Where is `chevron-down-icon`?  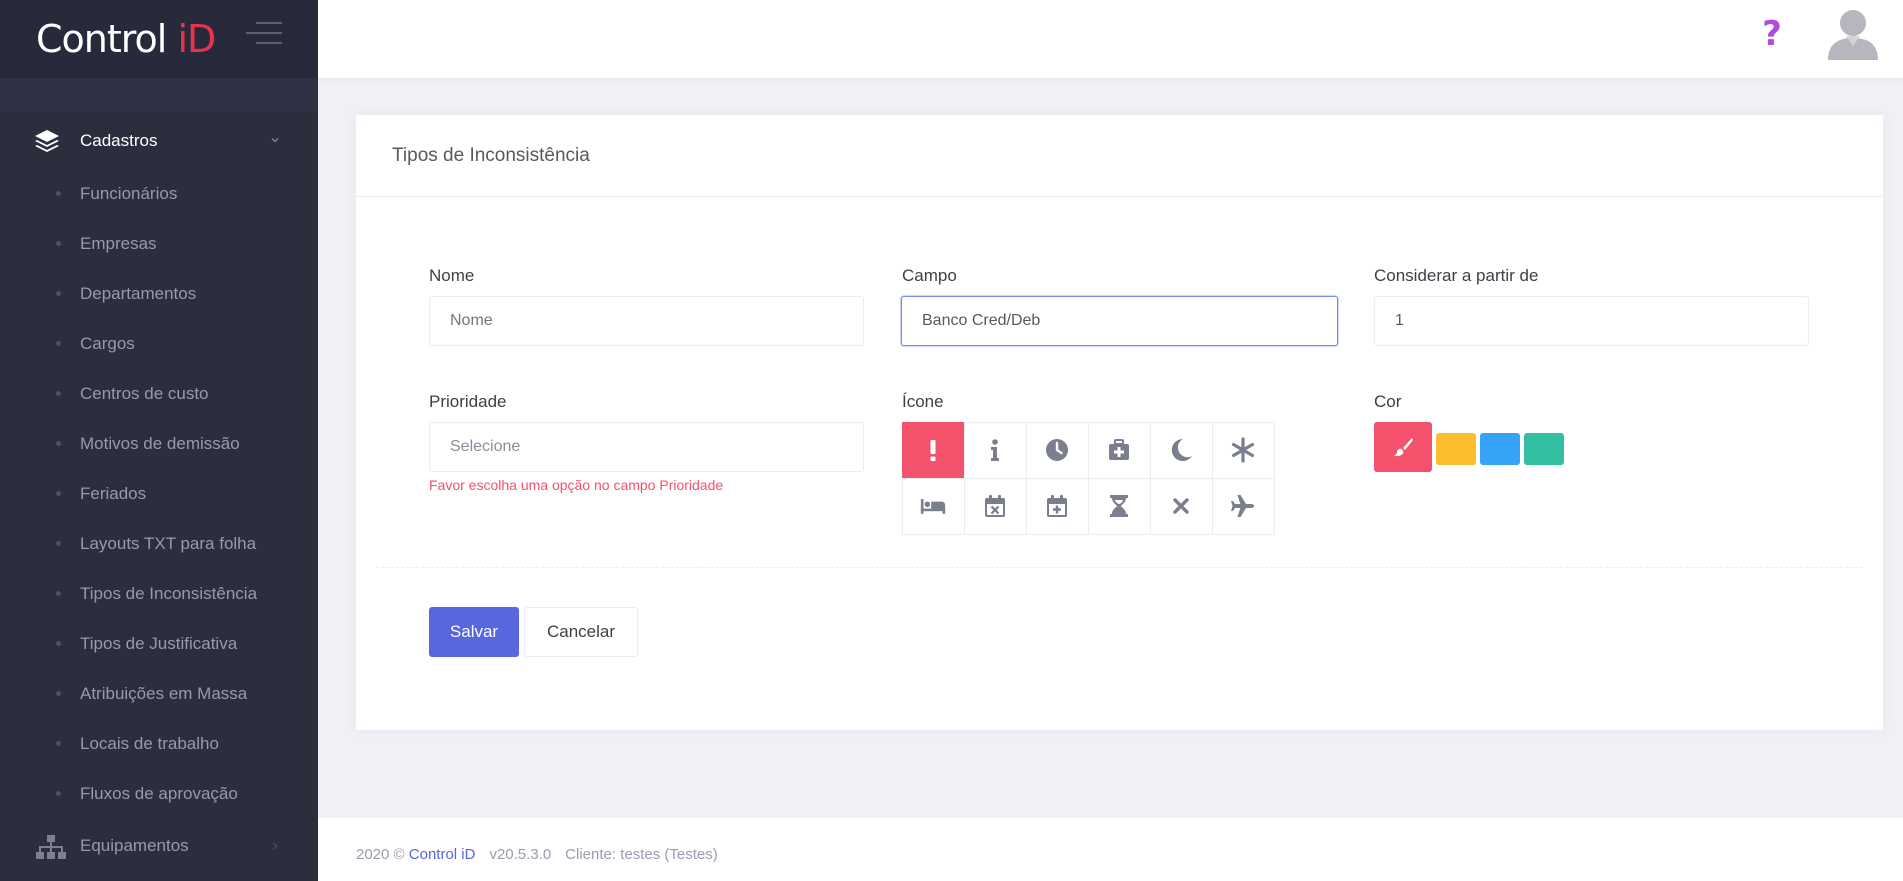
chevron-down-icon is located at coordinates (275, 140).